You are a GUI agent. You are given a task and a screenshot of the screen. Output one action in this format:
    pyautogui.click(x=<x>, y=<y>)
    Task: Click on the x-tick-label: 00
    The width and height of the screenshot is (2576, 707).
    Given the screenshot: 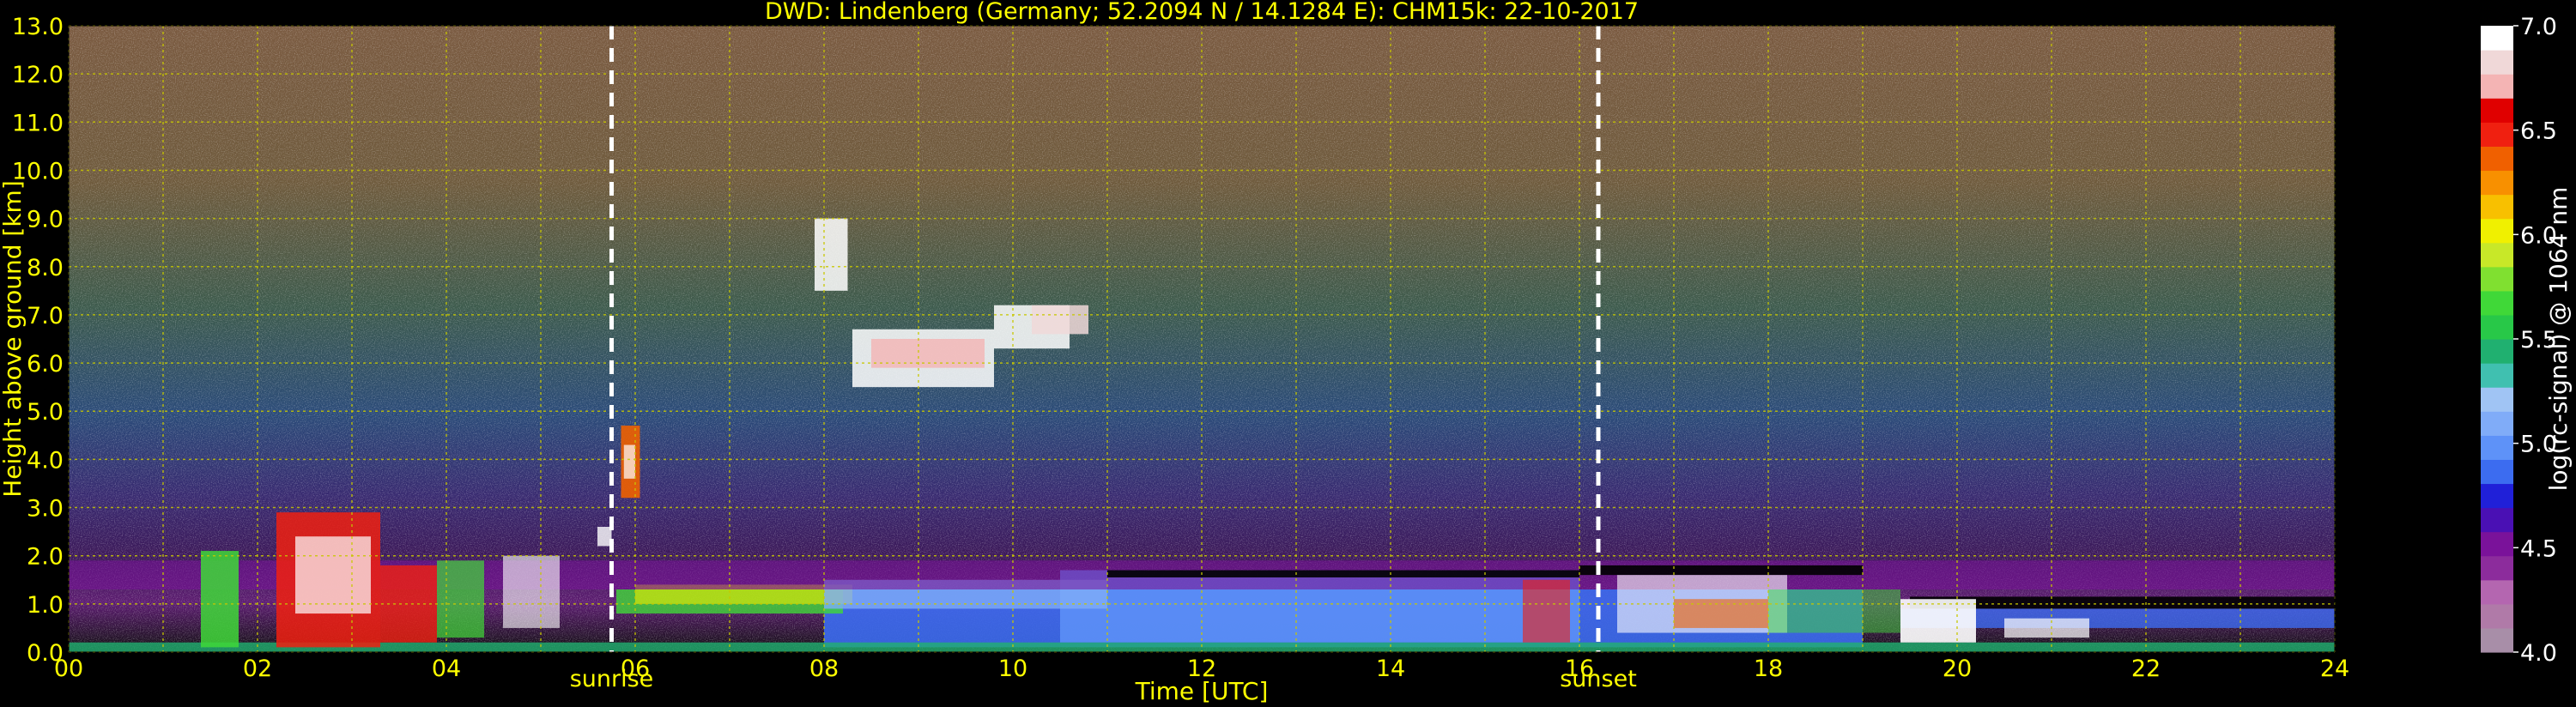 What is the action you would take?
    pyautogui.click(x=68, y=669)
    